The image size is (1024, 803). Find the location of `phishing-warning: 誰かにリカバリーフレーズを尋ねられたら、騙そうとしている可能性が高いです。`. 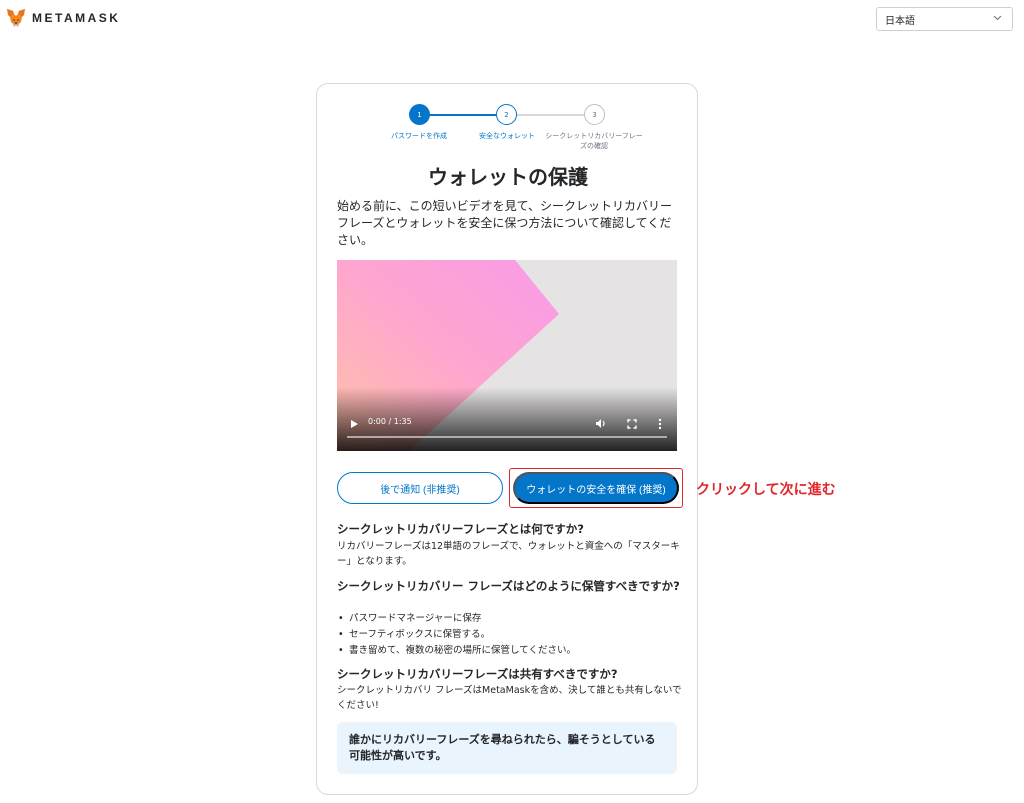

phishing-warning: 誰かにリカバリーフレーズを尋ねられたら、騙そうとしている可能性が高いです。 is located at coordinates (507, 748).